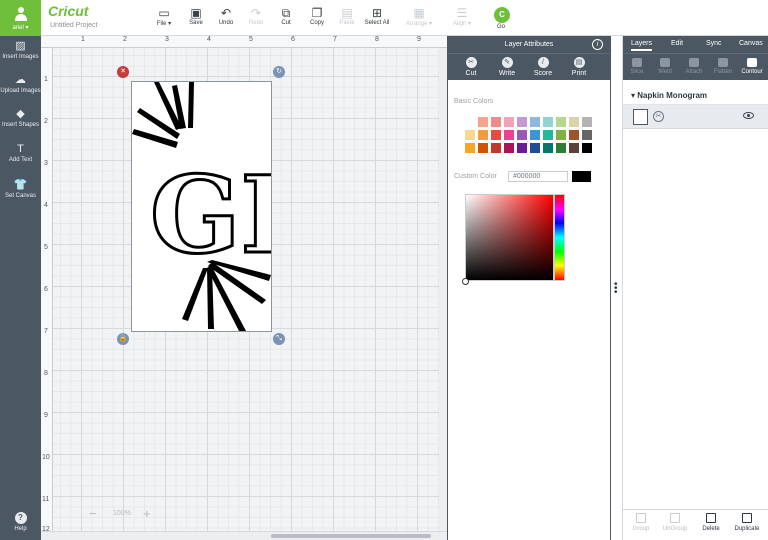 The image size is (768, 540). Describe the element at coordinates (471, 67) in the screenshot. I see `tab-cut: ✂ Cut` at that location.